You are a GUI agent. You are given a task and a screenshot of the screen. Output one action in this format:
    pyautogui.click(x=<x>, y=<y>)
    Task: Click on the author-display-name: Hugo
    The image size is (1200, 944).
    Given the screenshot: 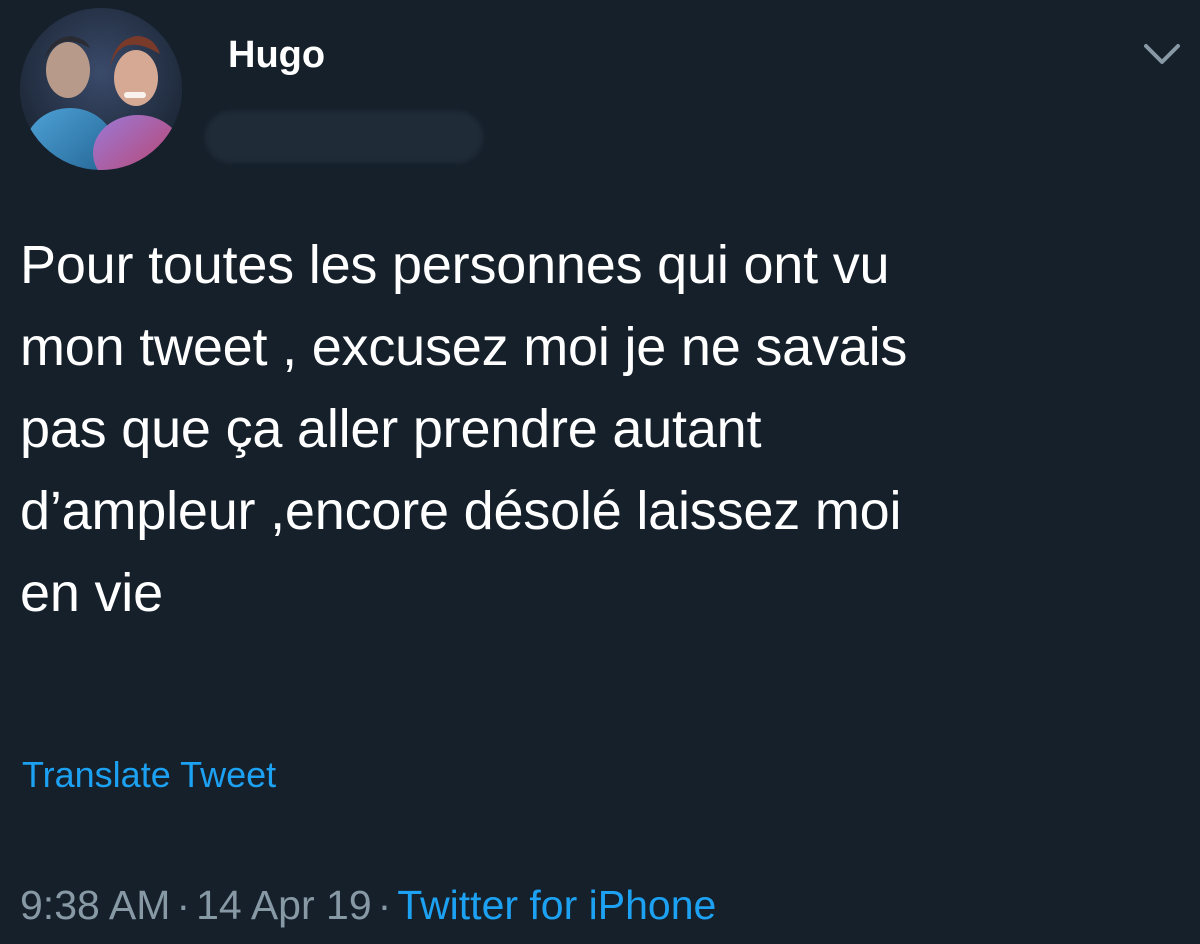 What is the action you would take?
    pyautogui.click(x=276, y=55)
    